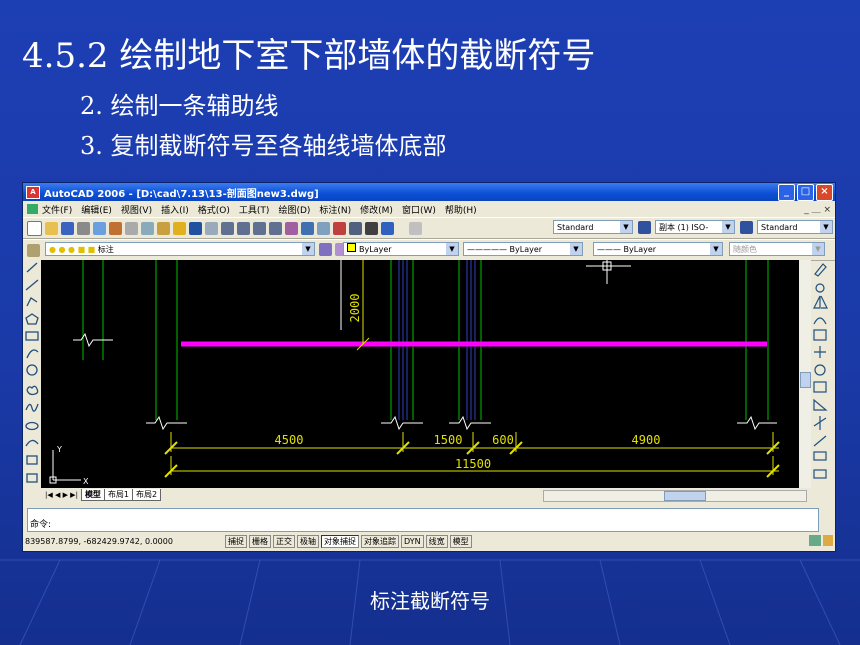 The image size is (860, 645). I want to click on vertical-scrollbar, so click(805, 374).